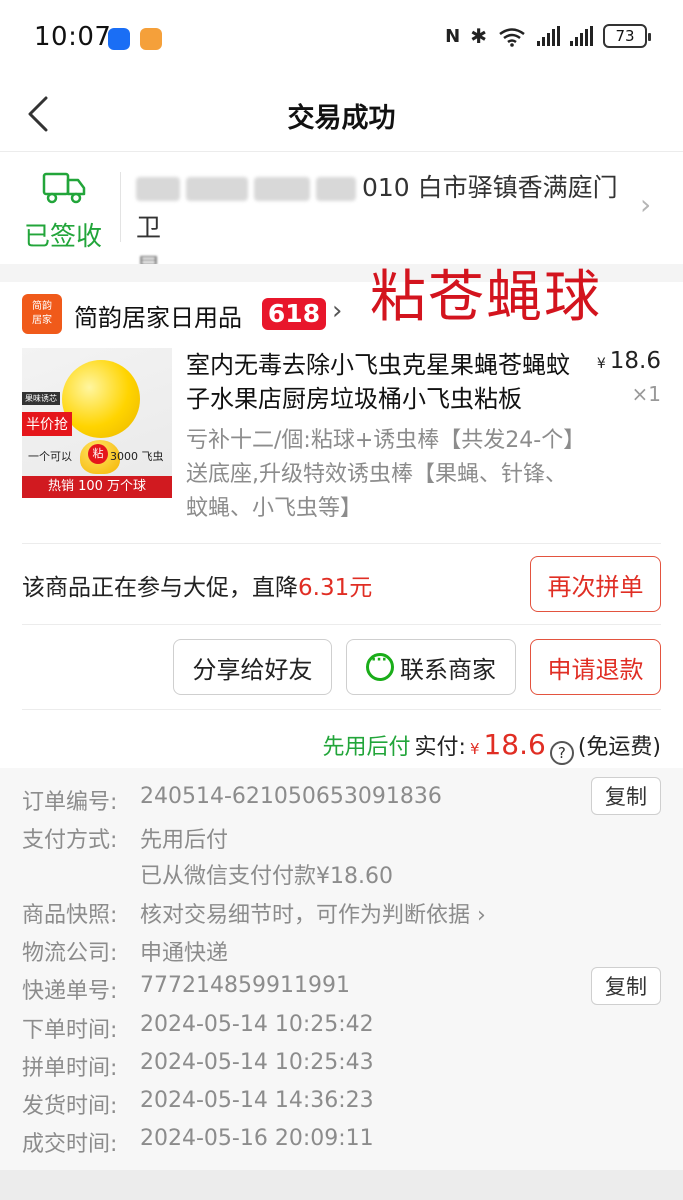 The height and width of the screenshot is (1200, 683). What do you see at coordinates (70, 1106) in the screenshot?
I see `ship-time-label: 发货时间:` at bounding box center [70, 1106].